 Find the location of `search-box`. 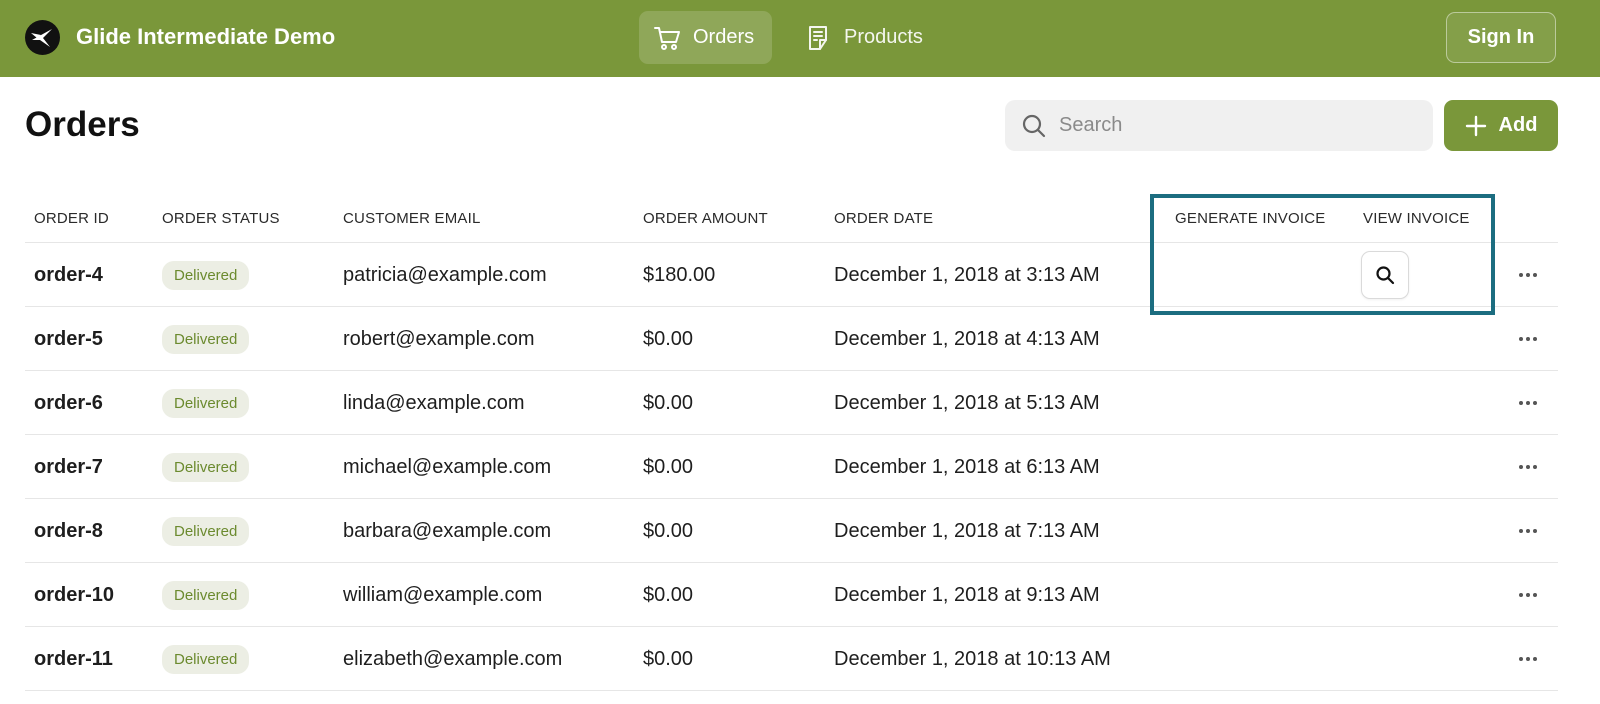

search-box is located at coordinates (1219, 125).